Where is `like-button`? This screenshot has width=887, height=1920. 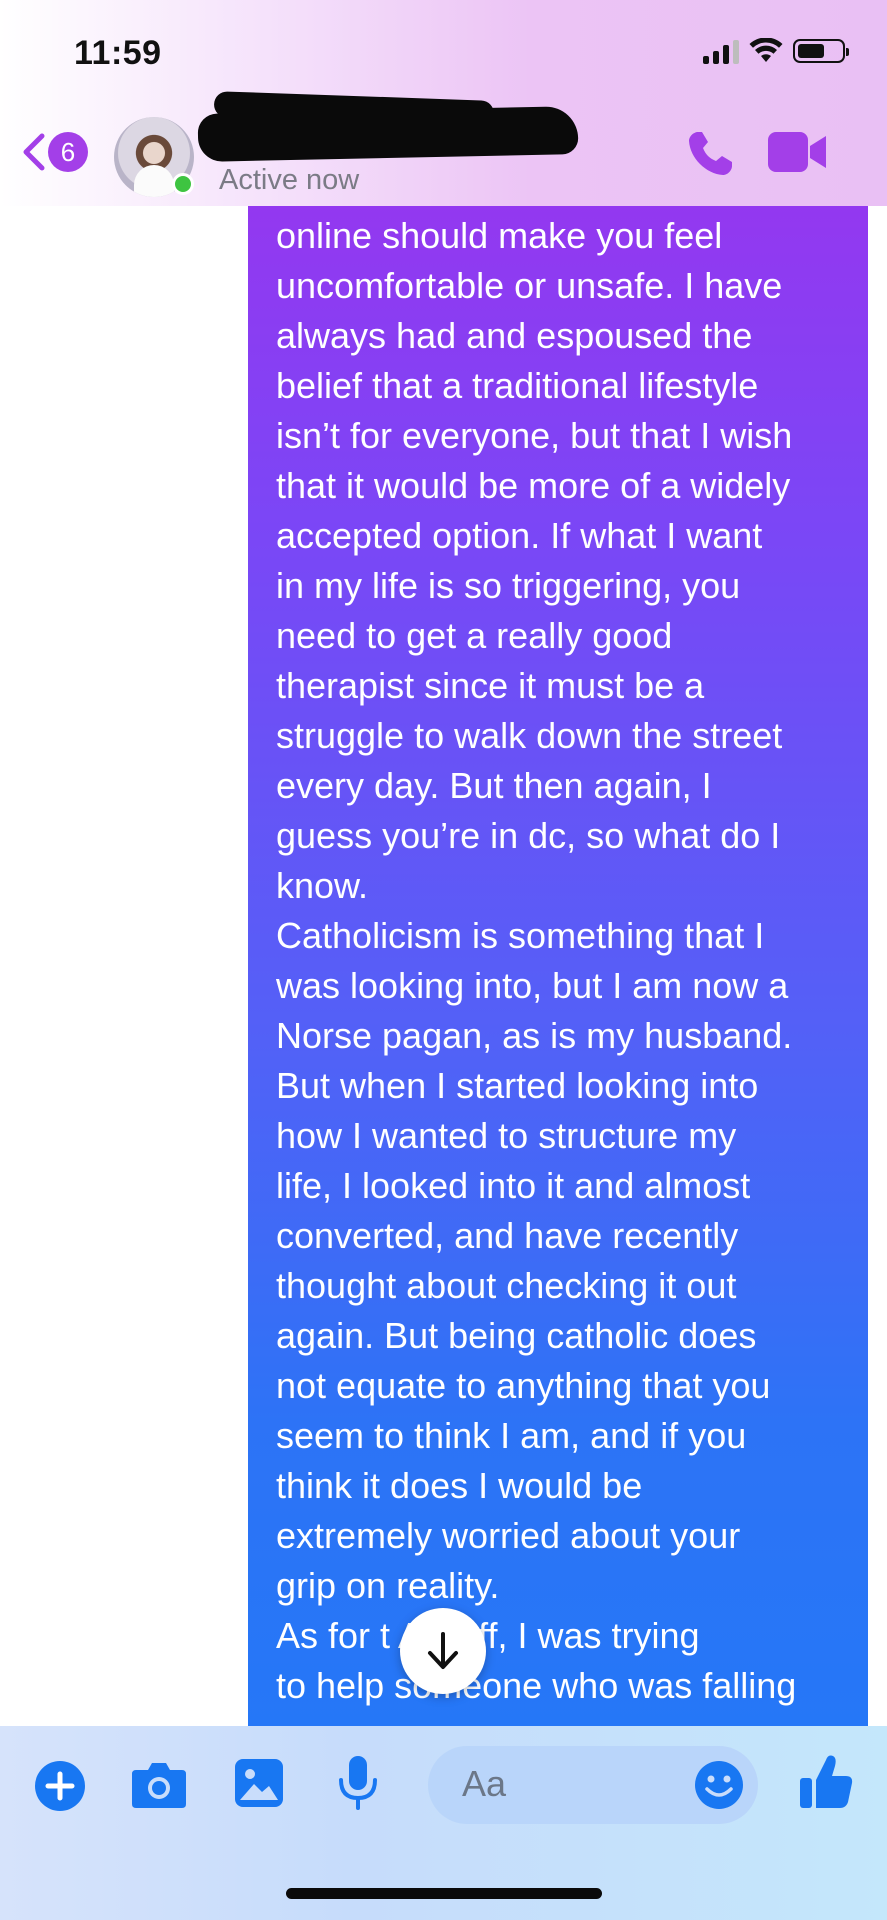
like-button is located at coordinates (826, 1784).